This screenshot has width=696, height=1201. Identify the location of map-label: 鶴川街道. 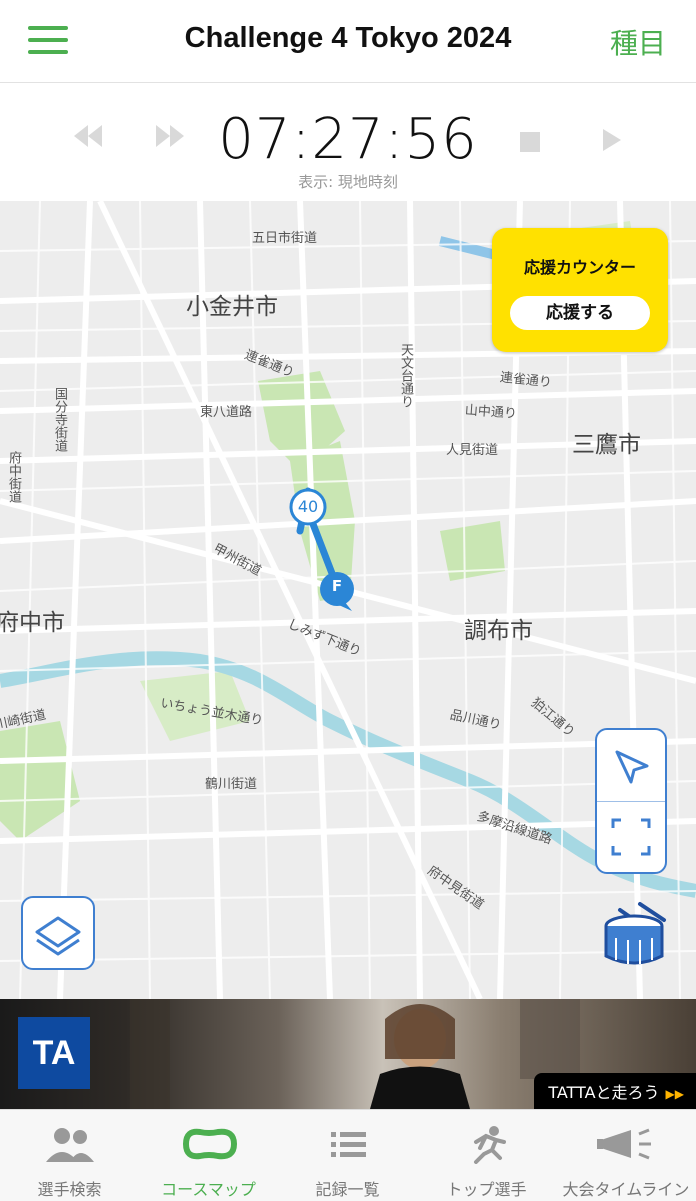
(231, 784).